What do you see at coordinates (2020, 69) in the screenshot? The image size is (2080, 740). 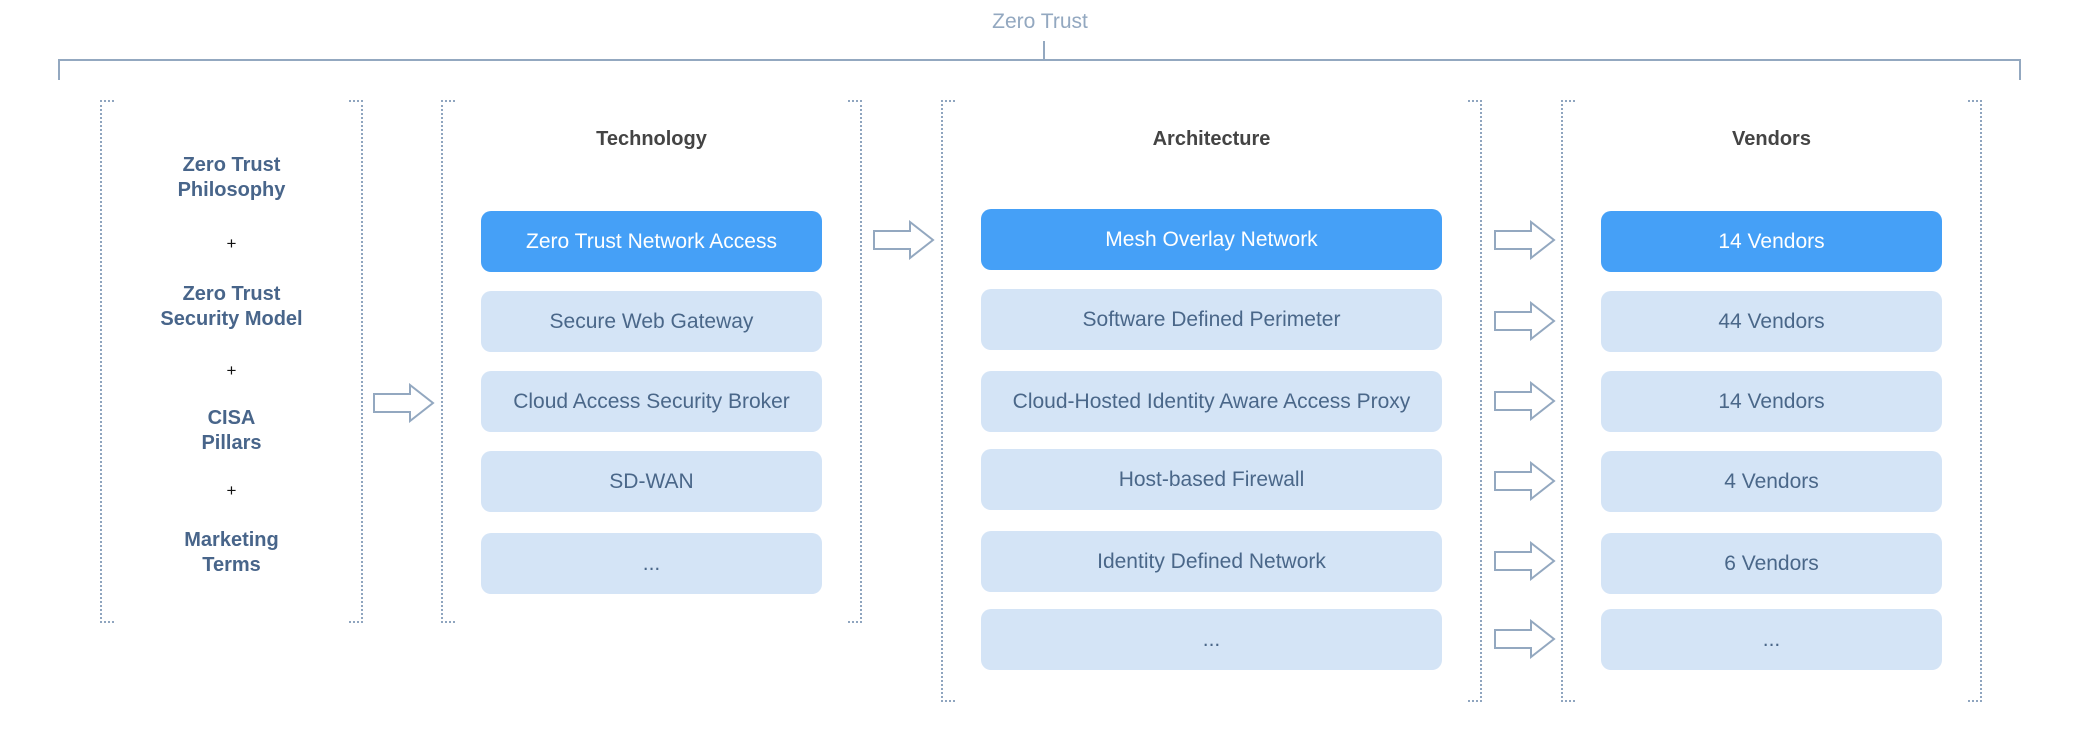 I see `bracket-right-end` at bounding box center [2020, 69].